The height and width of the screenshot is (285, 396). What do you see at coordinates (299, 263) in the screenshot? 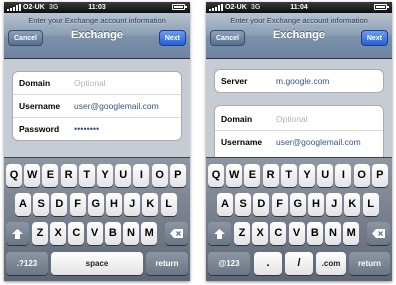
I see `slash-key: /` at bounding box center [299, 263].